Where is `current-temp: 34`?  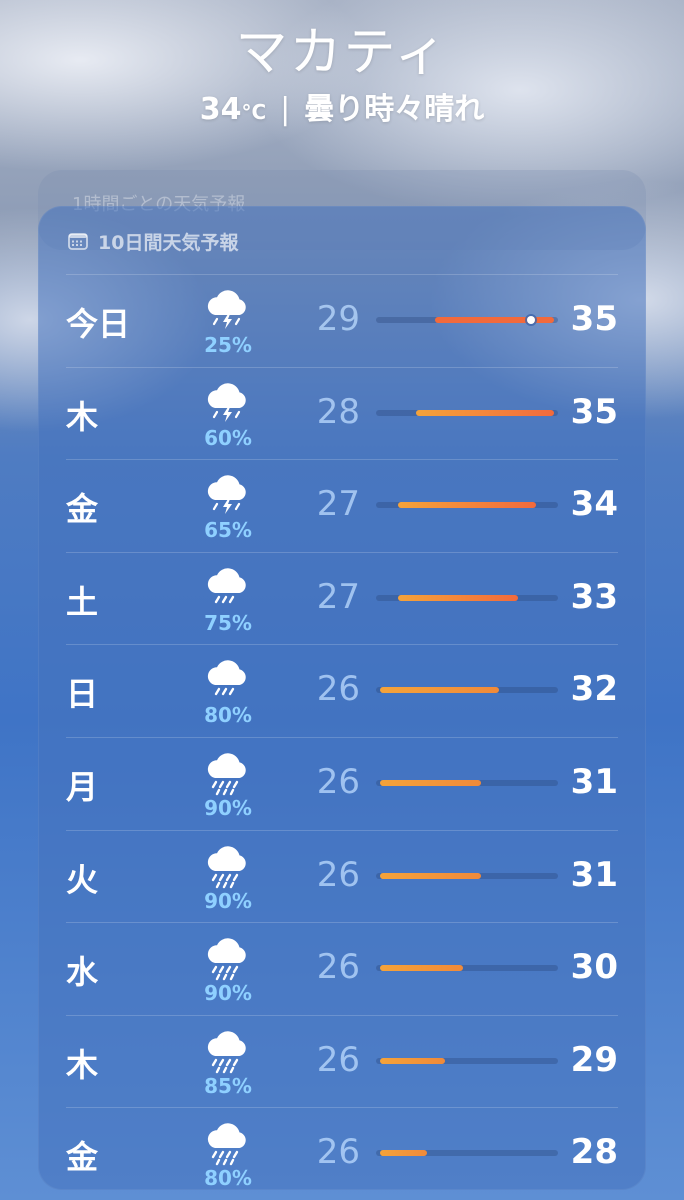 current-temp: 34 is located at coordinates (220, 109).